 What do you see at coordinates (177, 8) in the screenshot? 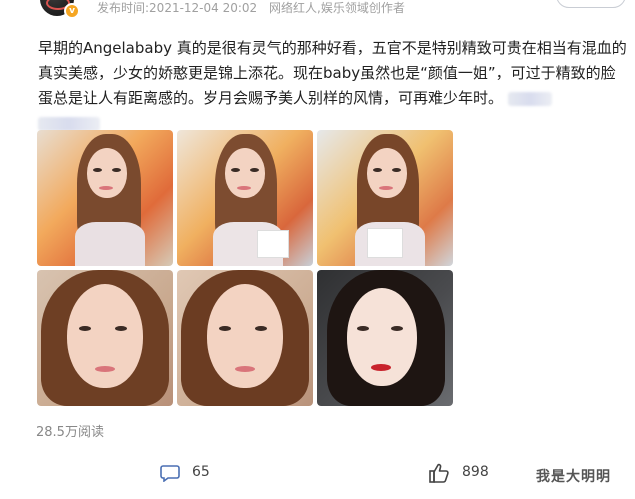
I see `publish-time: 发布时间:2021-12-04 20:02` at bounding box center [177, 8].